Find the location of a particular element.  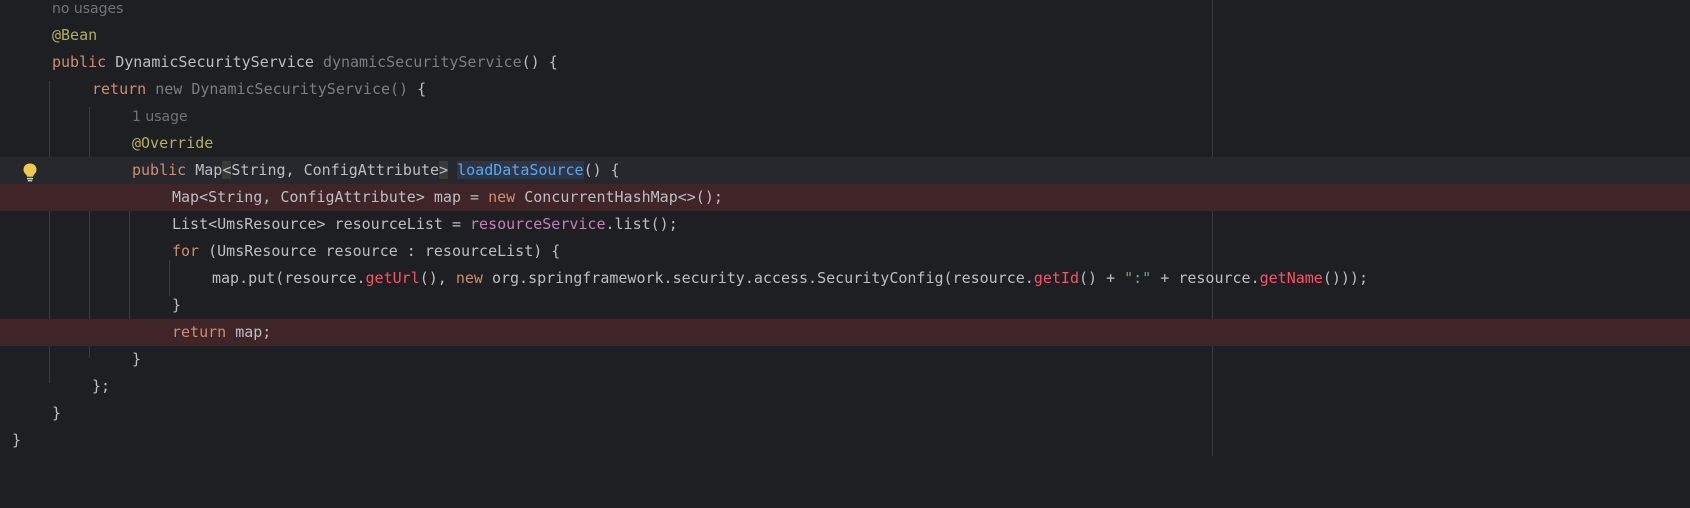

for-header: (UmsResource resource : resourceList) { is located at coordinates (380, 251).